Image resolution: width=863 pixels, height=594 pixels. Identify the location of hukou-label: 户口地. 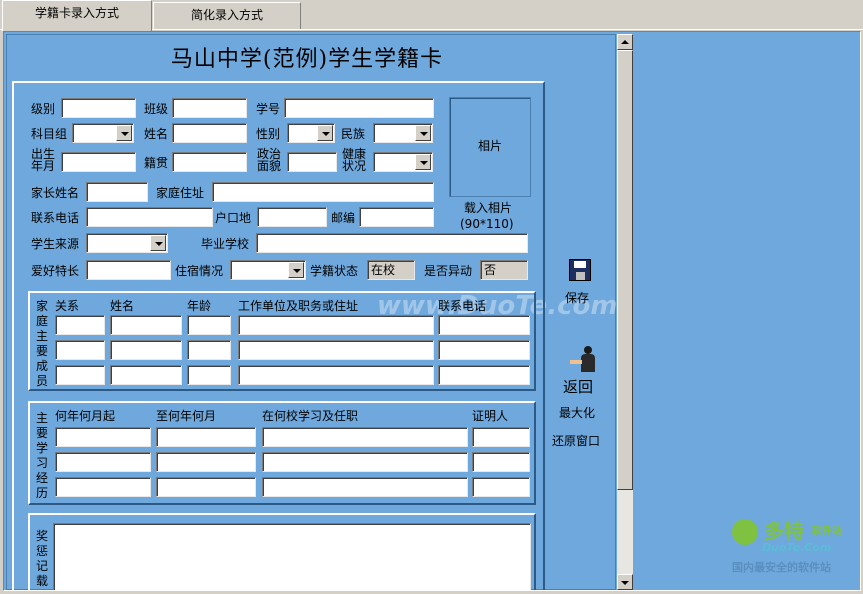
(233, 218).